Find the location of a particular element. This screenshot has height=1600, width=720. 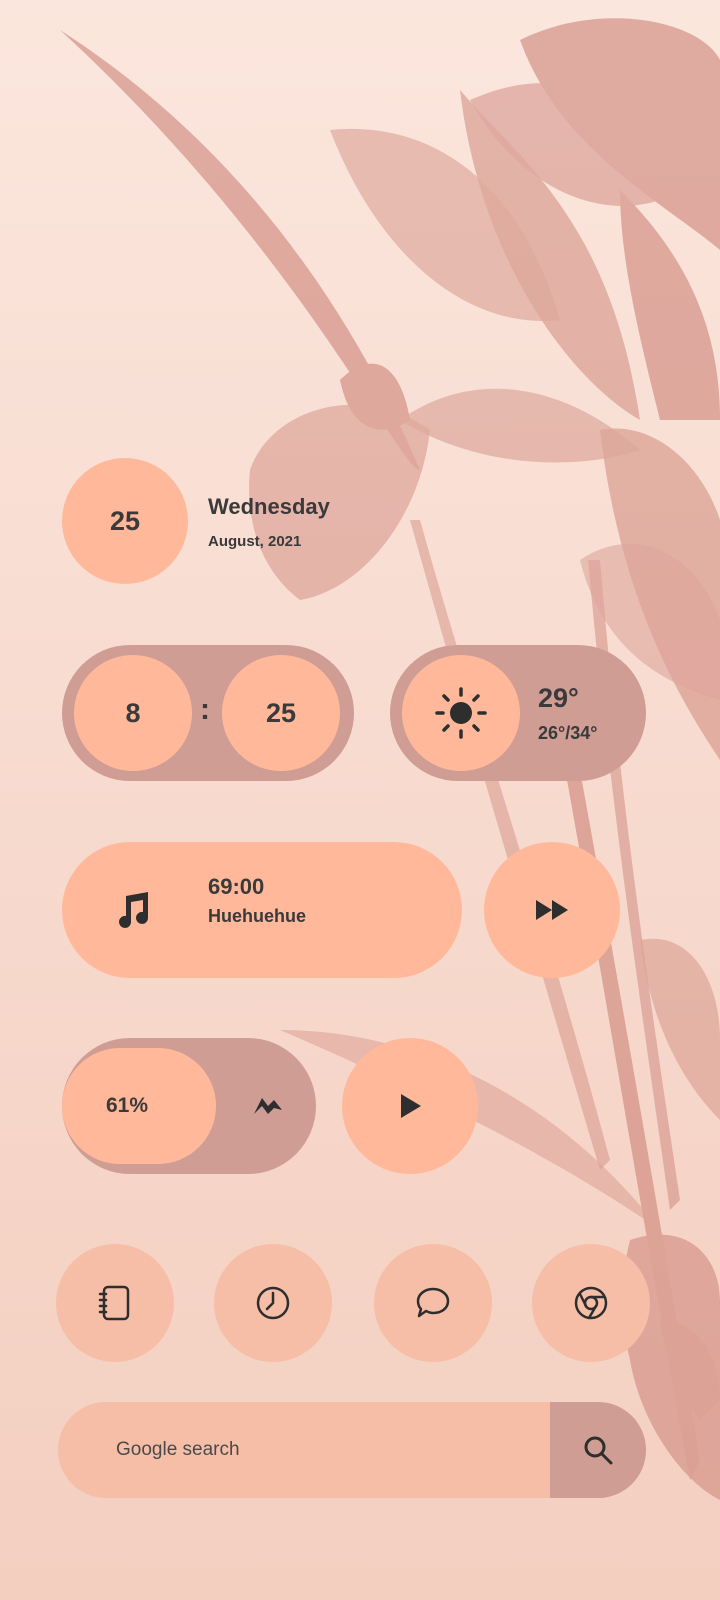

month-year-label: August, 2021 is located at coordinates (255, 541).